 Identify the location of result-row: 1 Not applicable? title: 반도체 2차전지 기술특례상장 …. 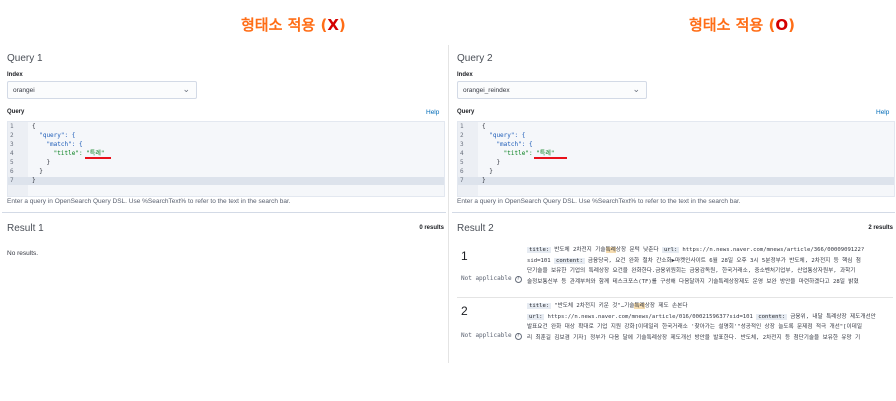
(675, 269).